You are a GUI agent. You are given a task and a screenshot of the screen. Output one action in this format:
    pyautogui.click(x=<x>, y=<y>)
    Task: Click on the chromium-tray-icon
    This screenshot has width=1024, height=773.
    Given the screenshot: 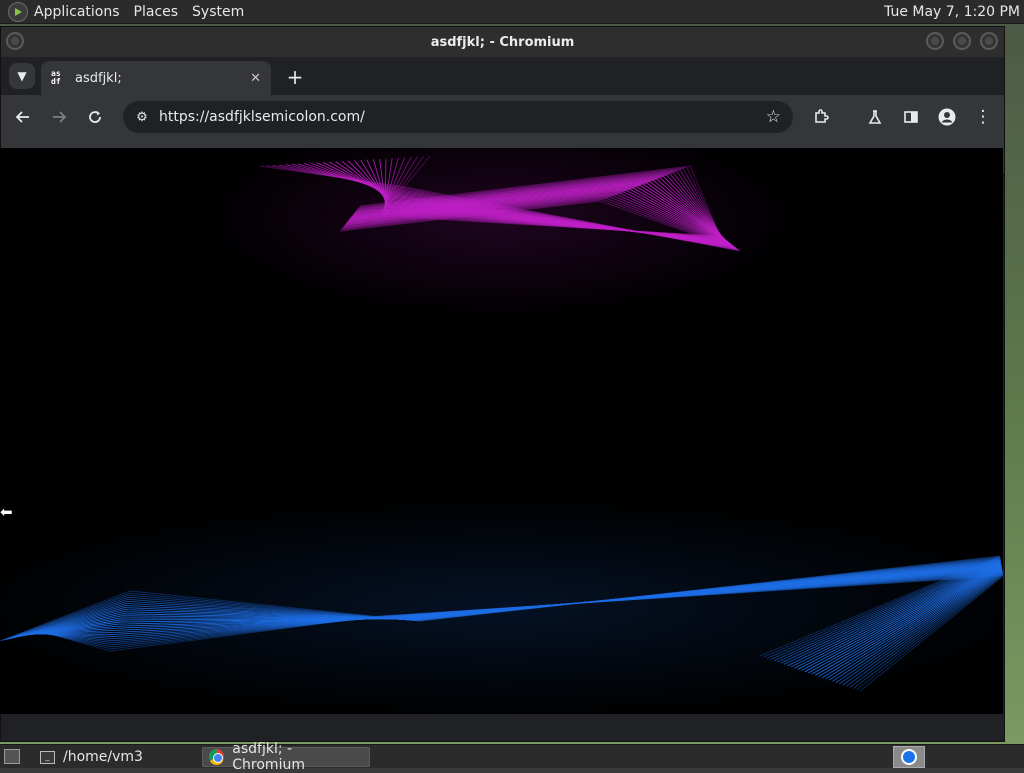 What is the action you would take?
    pyautogui.click(x=909, y=757)
    